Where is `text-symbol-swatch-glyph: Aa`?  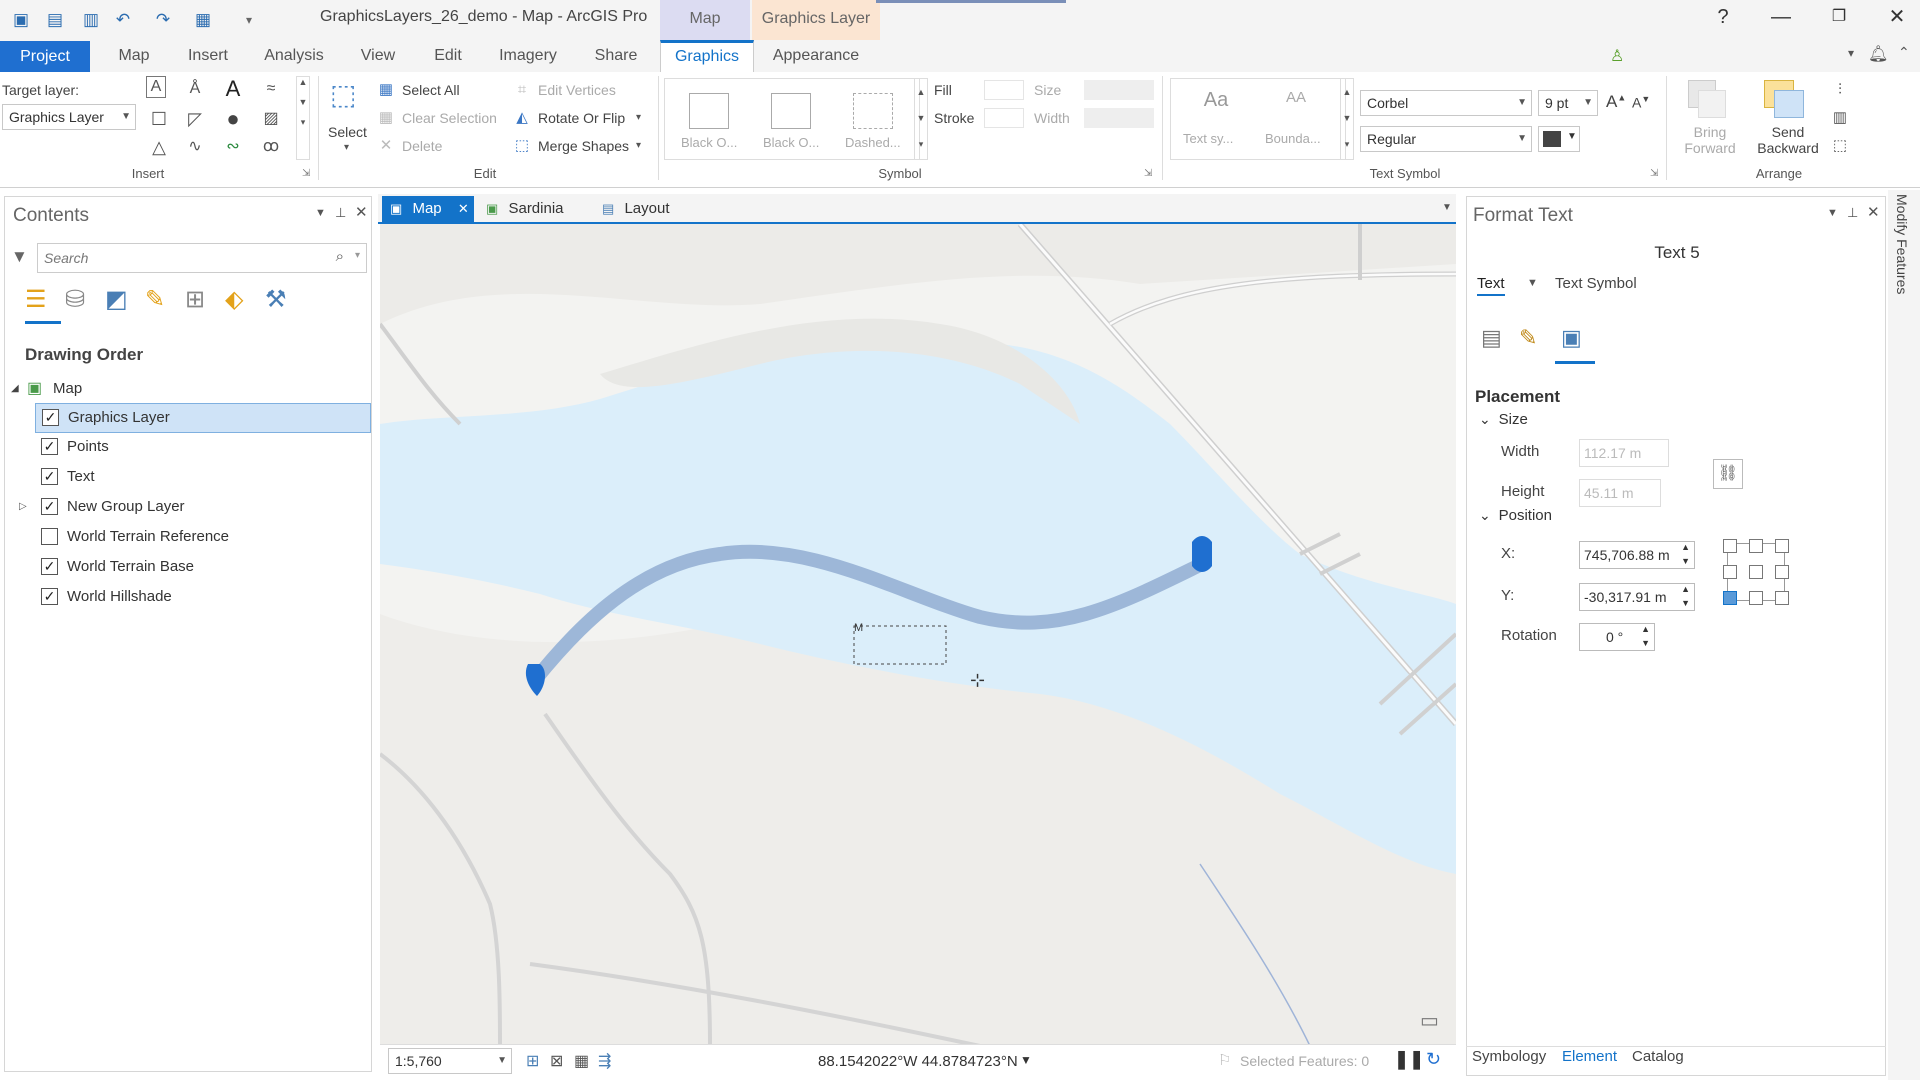
text-symbol-swatch-glyph: Aa is located at coordinates (1216, 100).